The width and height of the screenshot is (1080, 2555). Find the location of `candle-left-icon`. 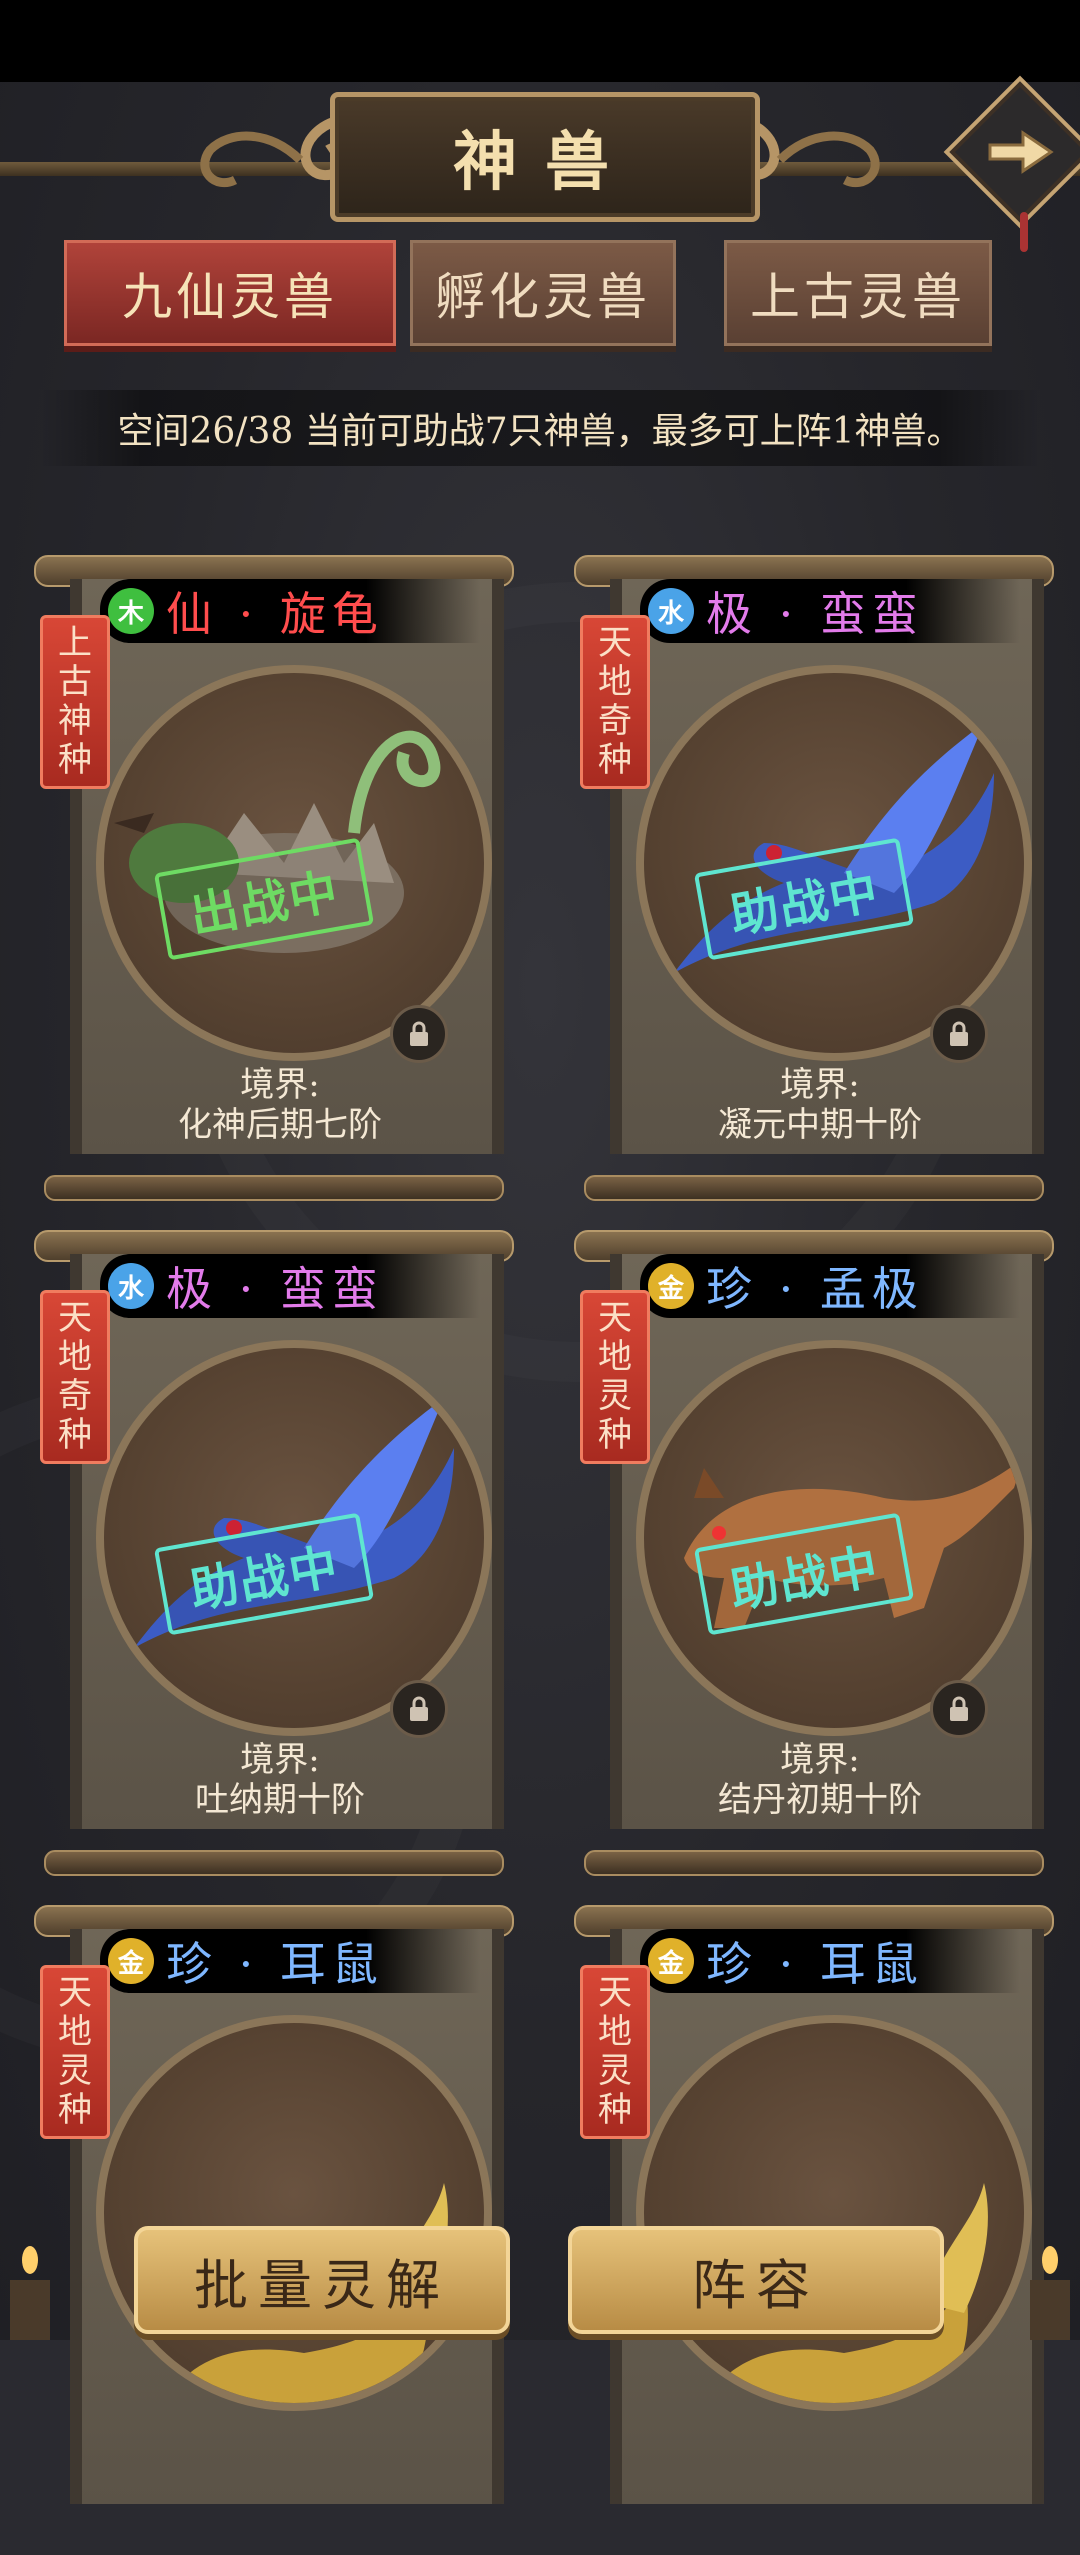

candle-left-icon is located at coordinates (30, 2293).